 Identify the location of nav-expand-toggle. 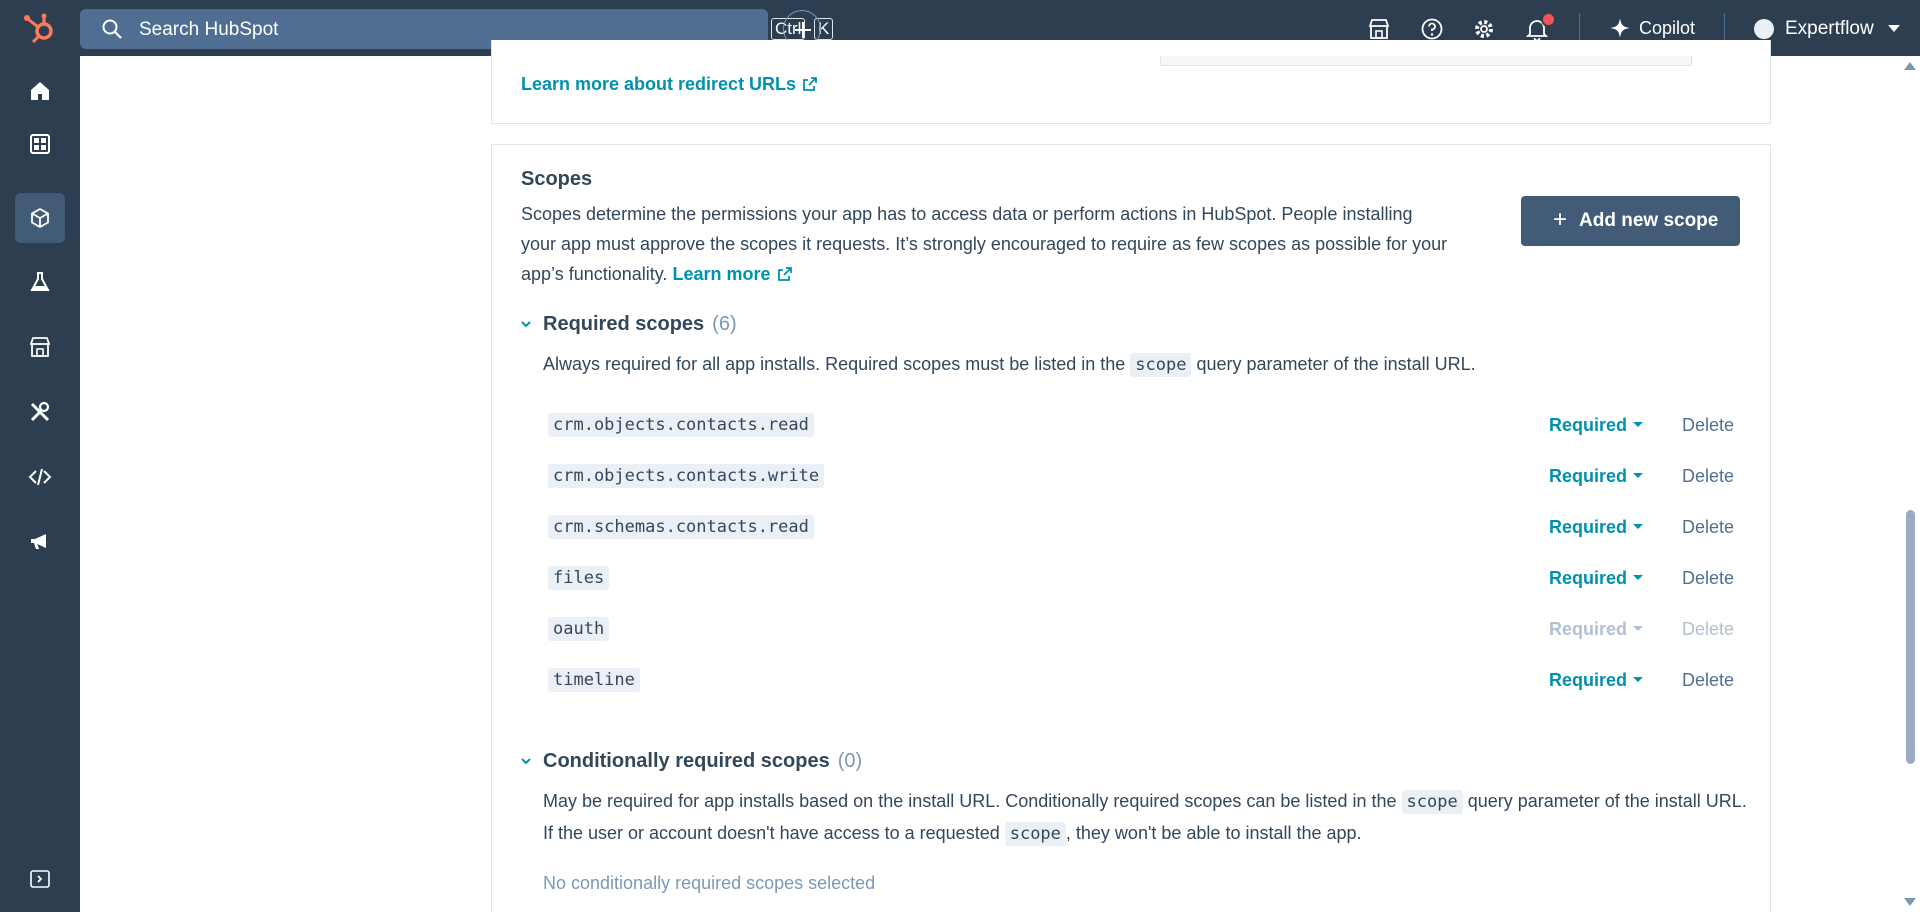
(40, 879).